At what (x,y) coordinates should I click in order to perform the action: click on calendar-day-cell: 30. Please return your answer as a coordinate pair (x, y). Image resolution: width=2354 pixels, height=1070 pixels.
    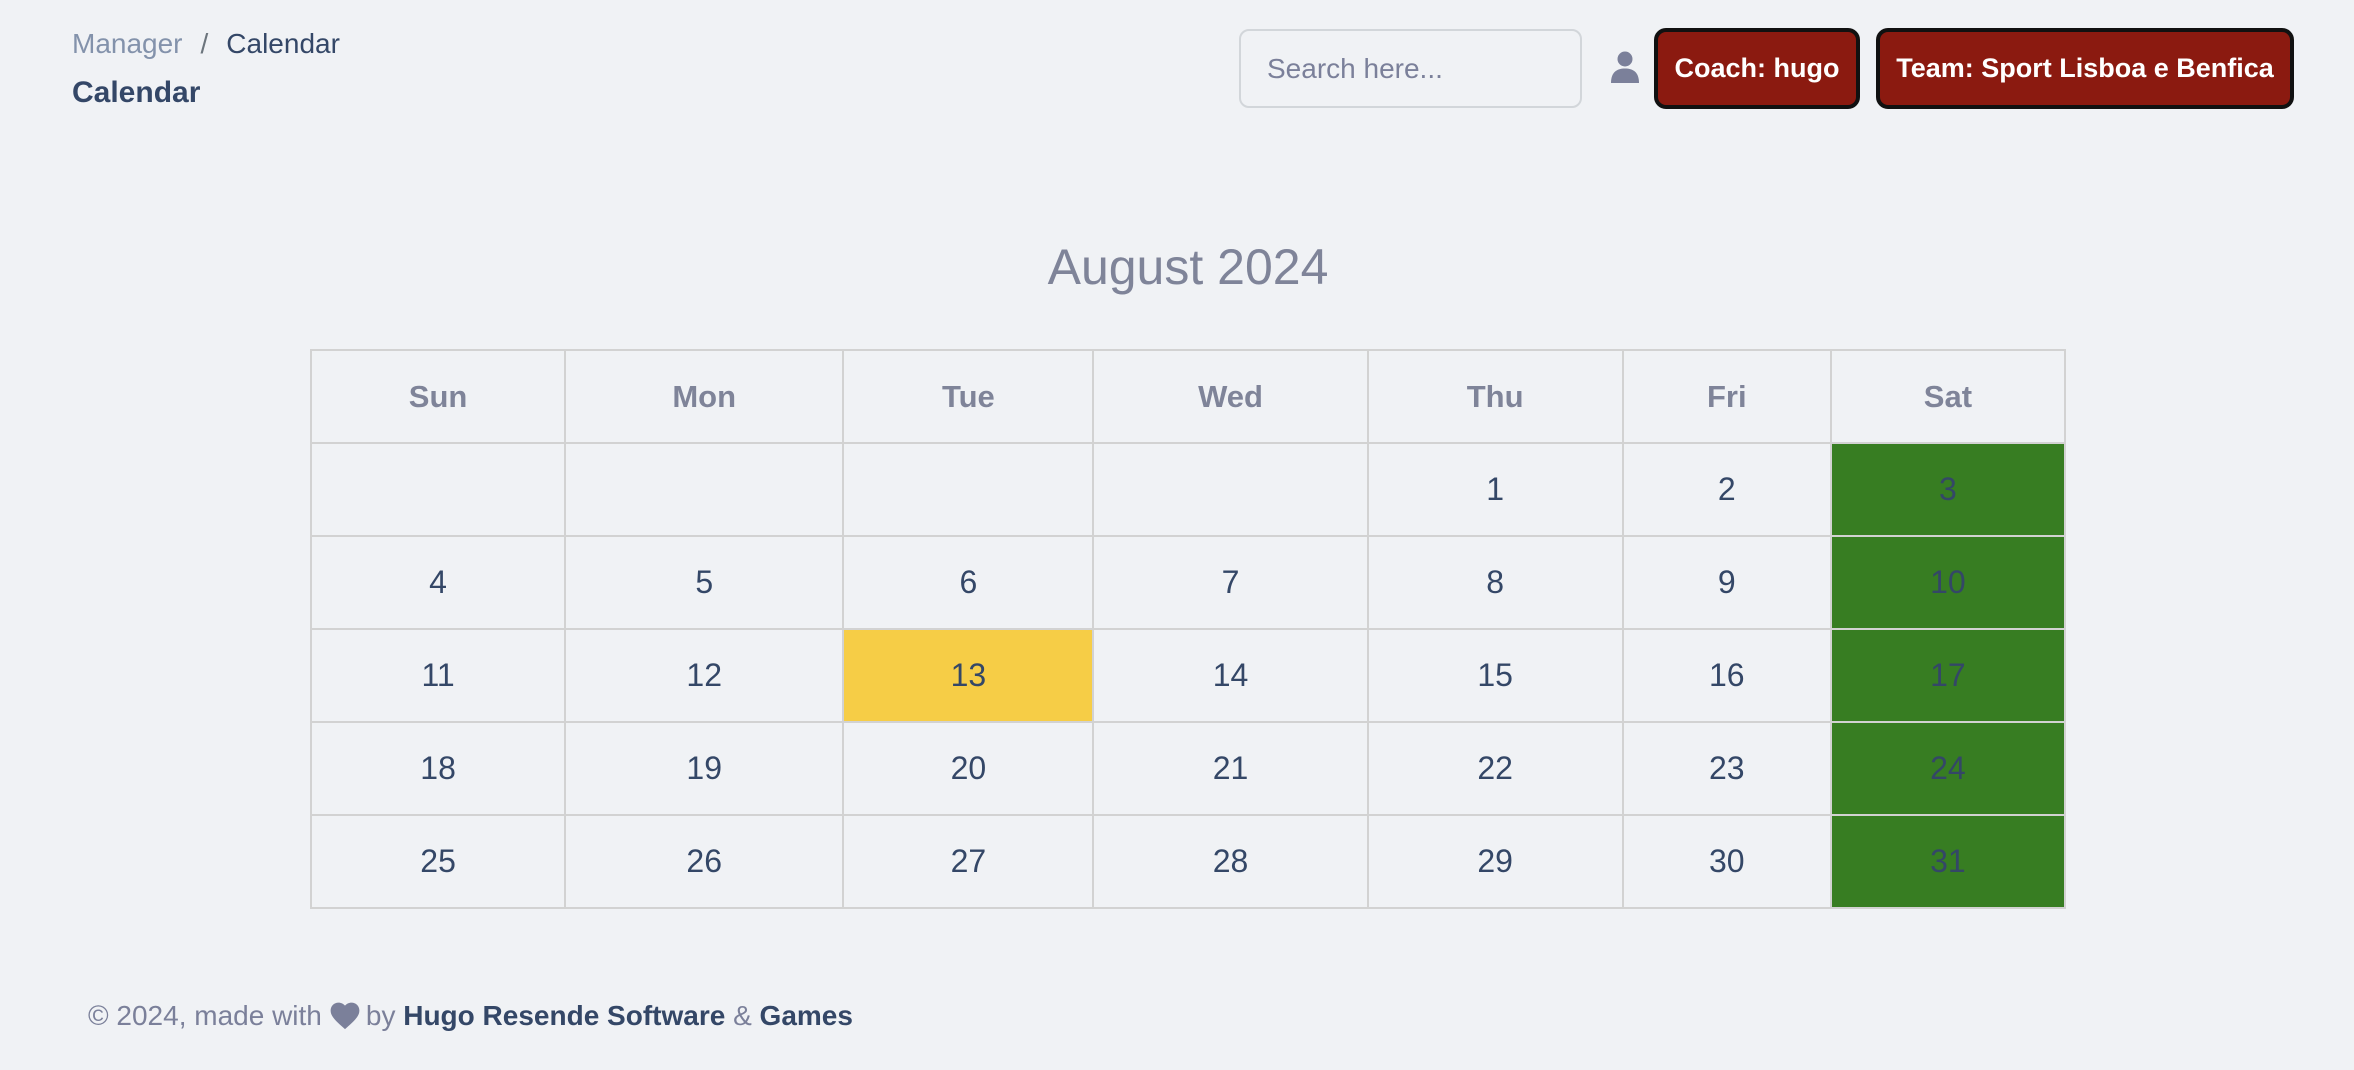
    Looking at the image, I should click on (1726, 861).